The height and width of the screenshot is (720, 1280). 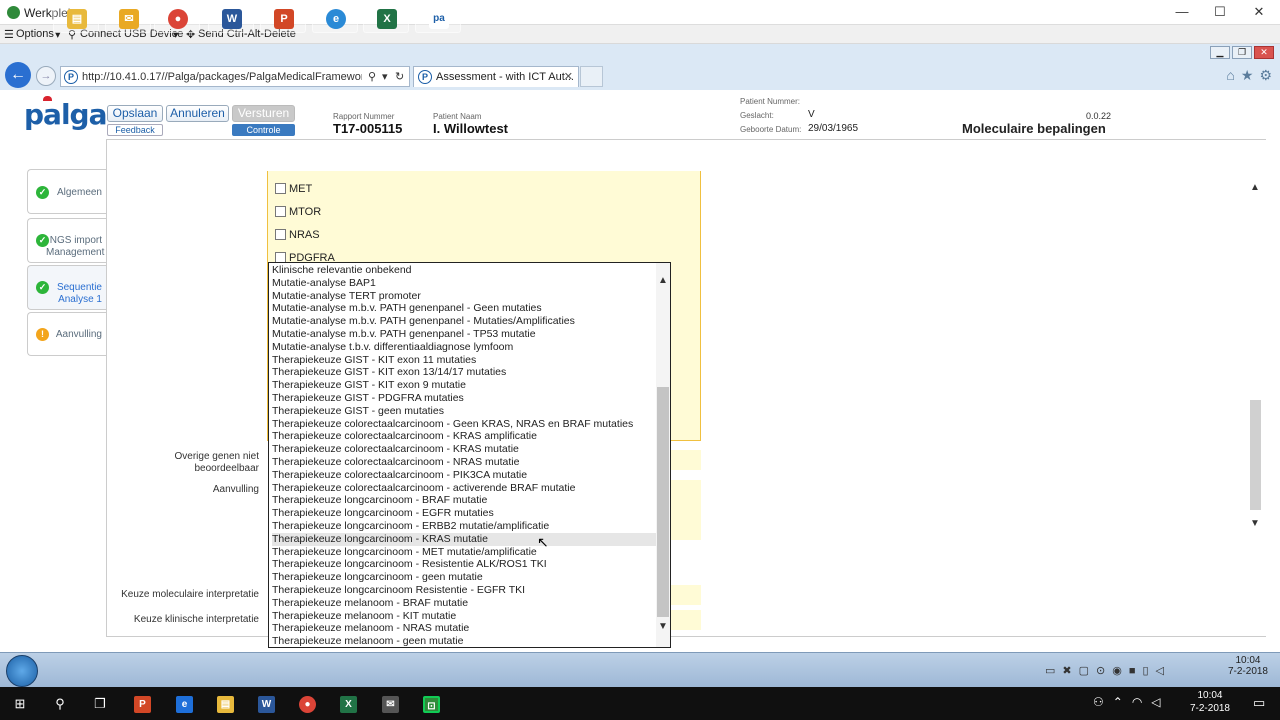 What do you see at coordinates (663, 626) in the screenshot?
I see `chevron-down-icon: ▼` at bounding box center [663, 626].